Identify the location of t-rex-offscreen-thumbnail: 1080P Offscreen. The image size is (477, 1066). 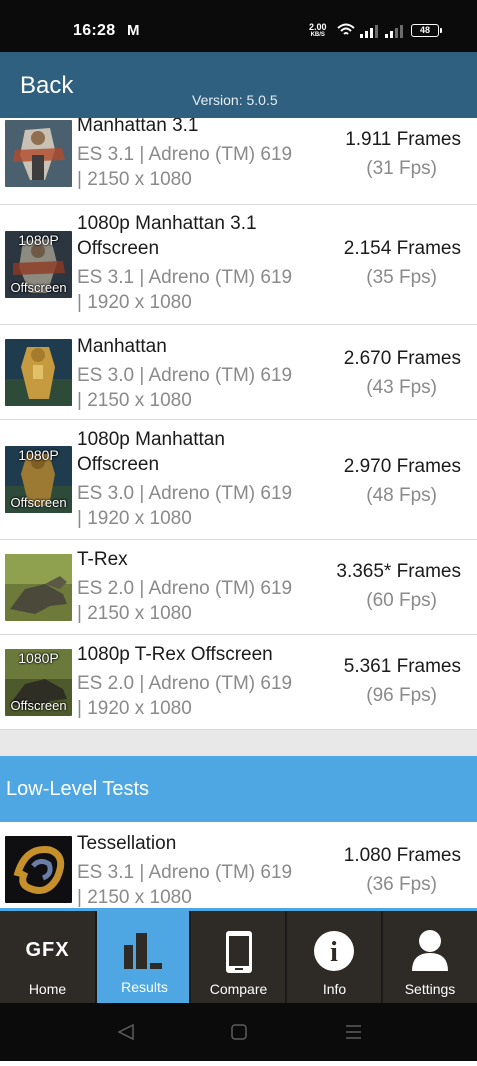
(38, 682).